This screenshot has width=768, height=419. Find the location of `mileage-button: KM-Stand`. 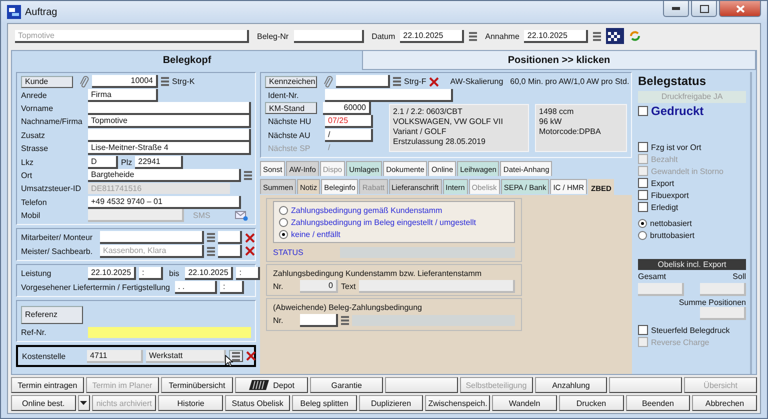

mileage-button: KM-Stand is located at coordinates (291, 108).